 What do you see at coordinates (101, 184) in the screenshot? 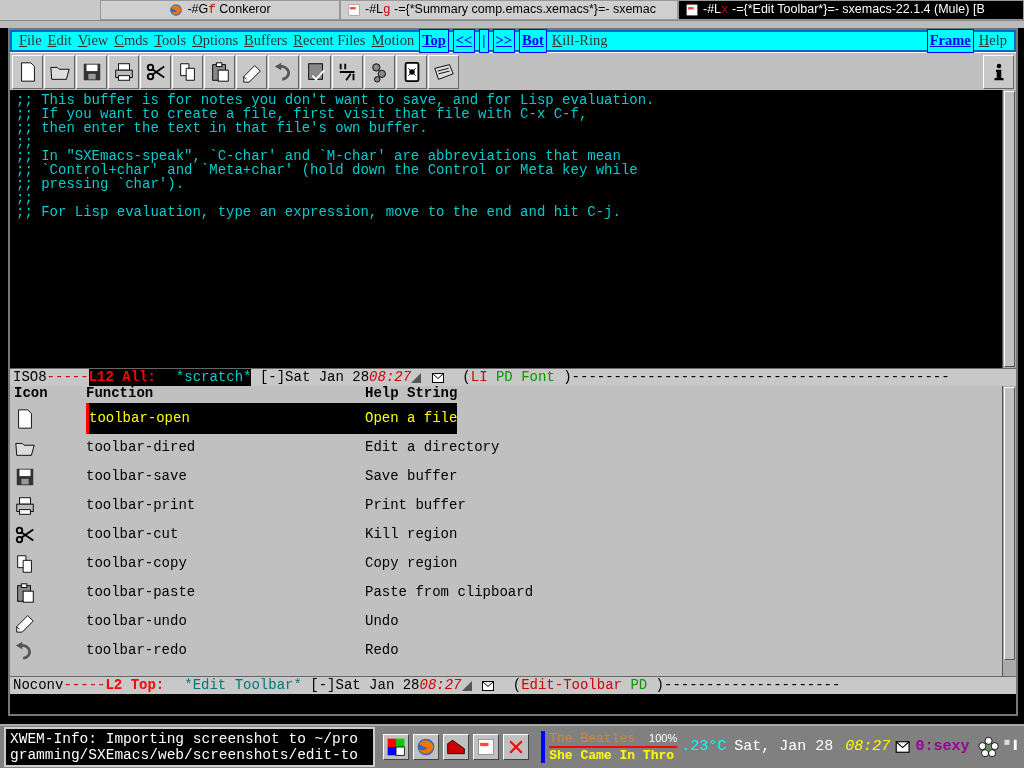
I see `text-line: ;; pressing `char').` at bounding box center [101, 184].